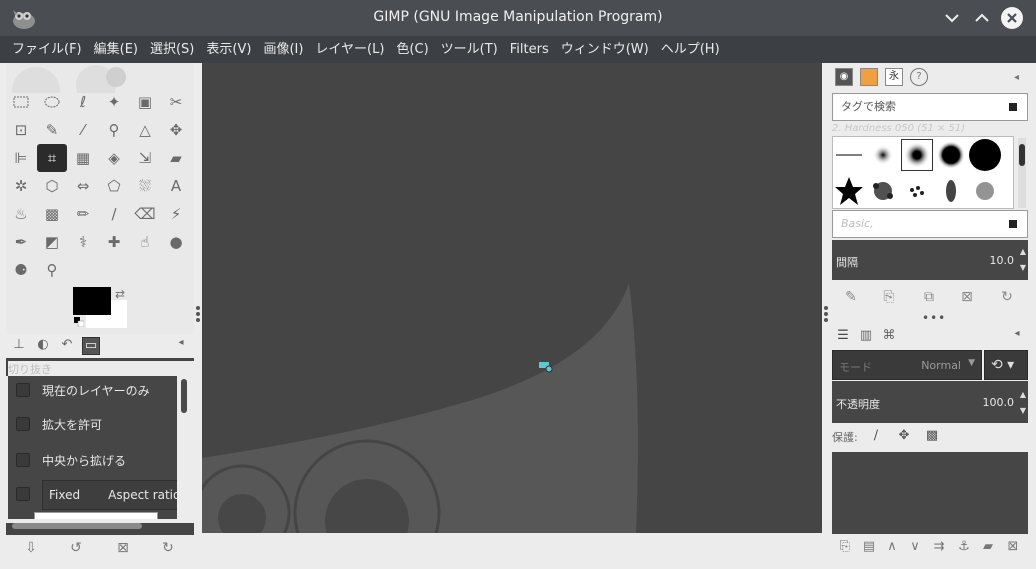  I want to click on dodge-burn-icon: ⚈, so click(21, 270).